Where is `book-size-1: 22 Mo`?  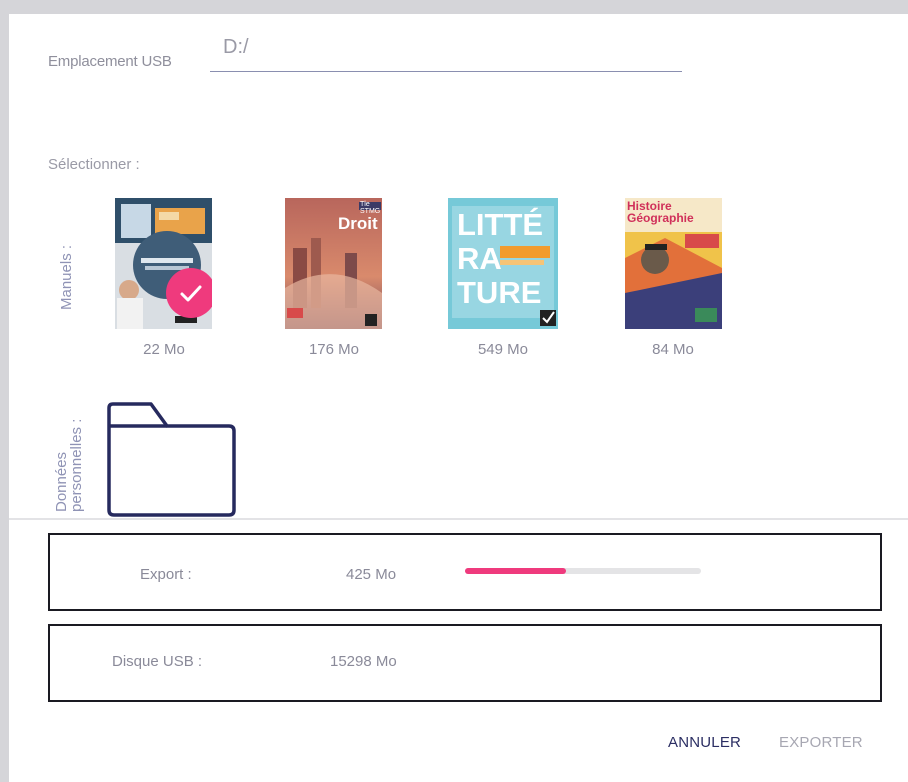
book-size-1: 22 Mo is located at coordinates (164, 349).